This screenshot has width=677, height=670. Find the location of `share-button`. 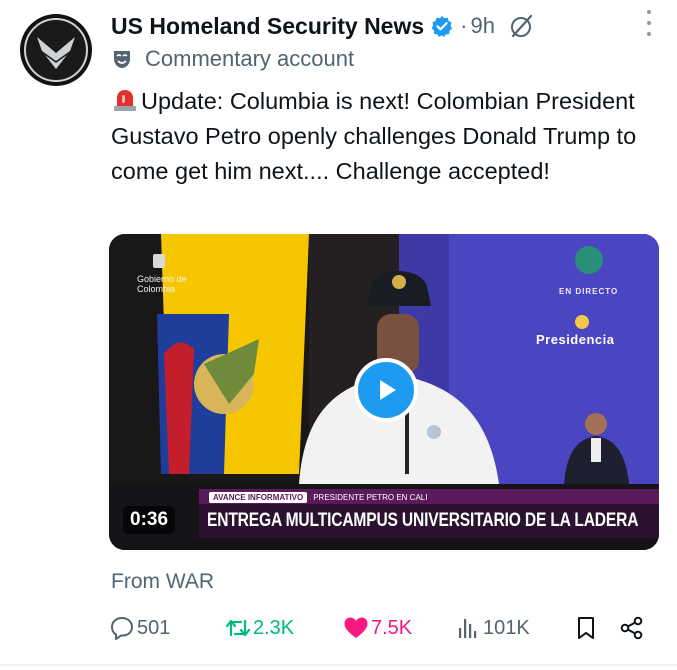

share-button is located at coordinates (633, 628).